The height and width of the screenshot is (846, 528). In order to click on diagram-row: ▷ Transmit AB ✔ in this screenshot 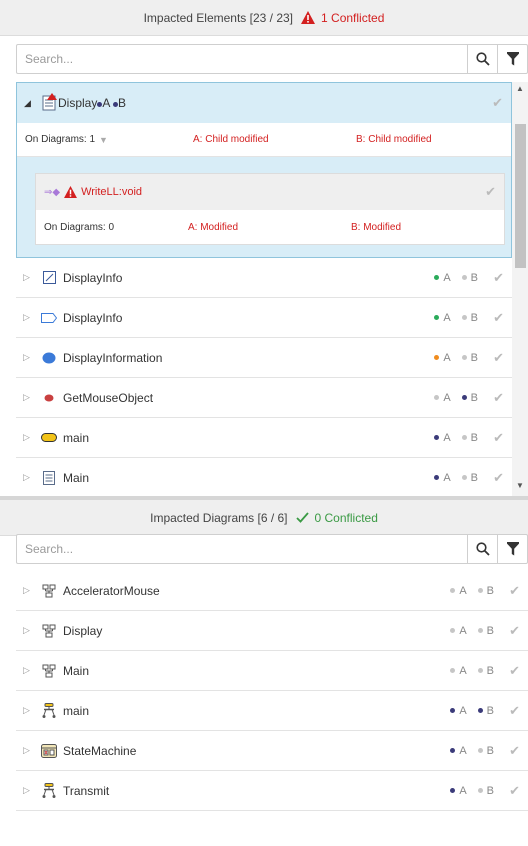, I will do `click(272, 791)`.